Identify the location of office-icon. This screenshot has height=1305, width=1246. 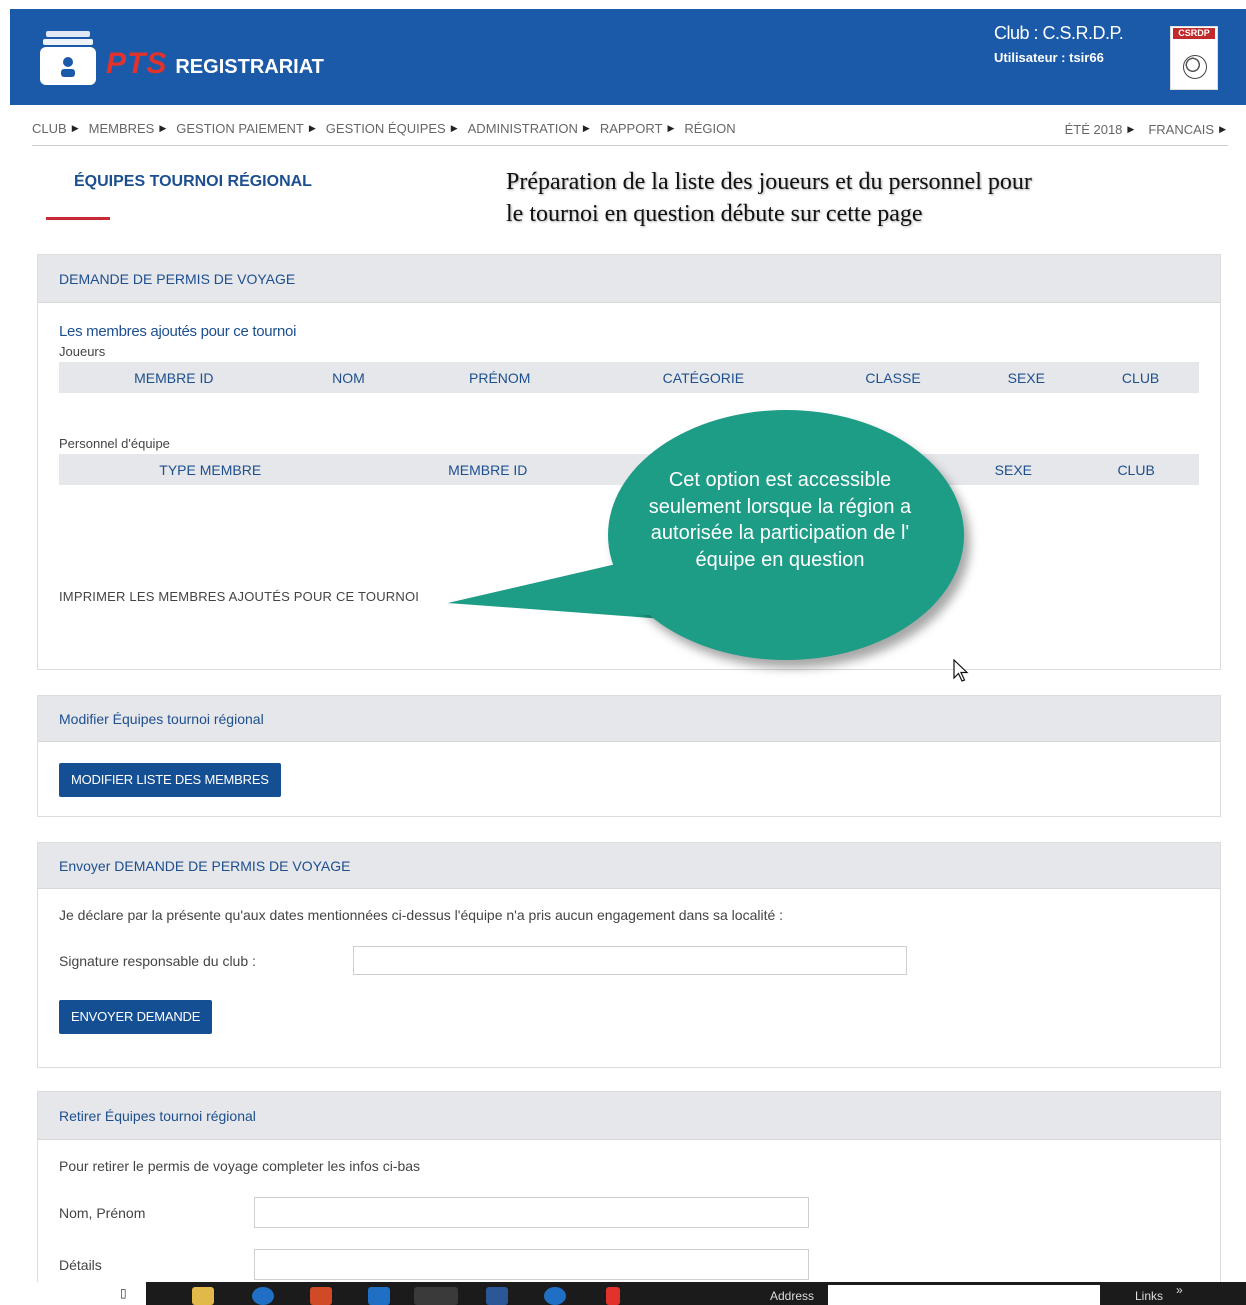
(321, 1296).